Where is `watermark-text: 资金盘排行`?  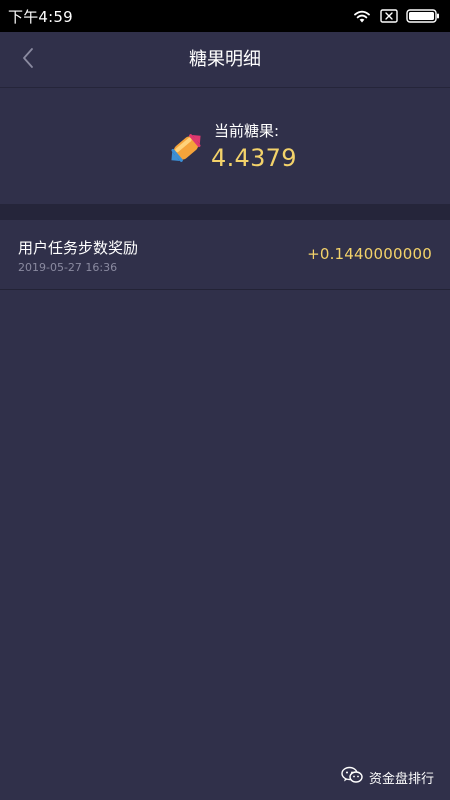
watermark-text: 资金盘排行 is located at coordinates (401, 779).